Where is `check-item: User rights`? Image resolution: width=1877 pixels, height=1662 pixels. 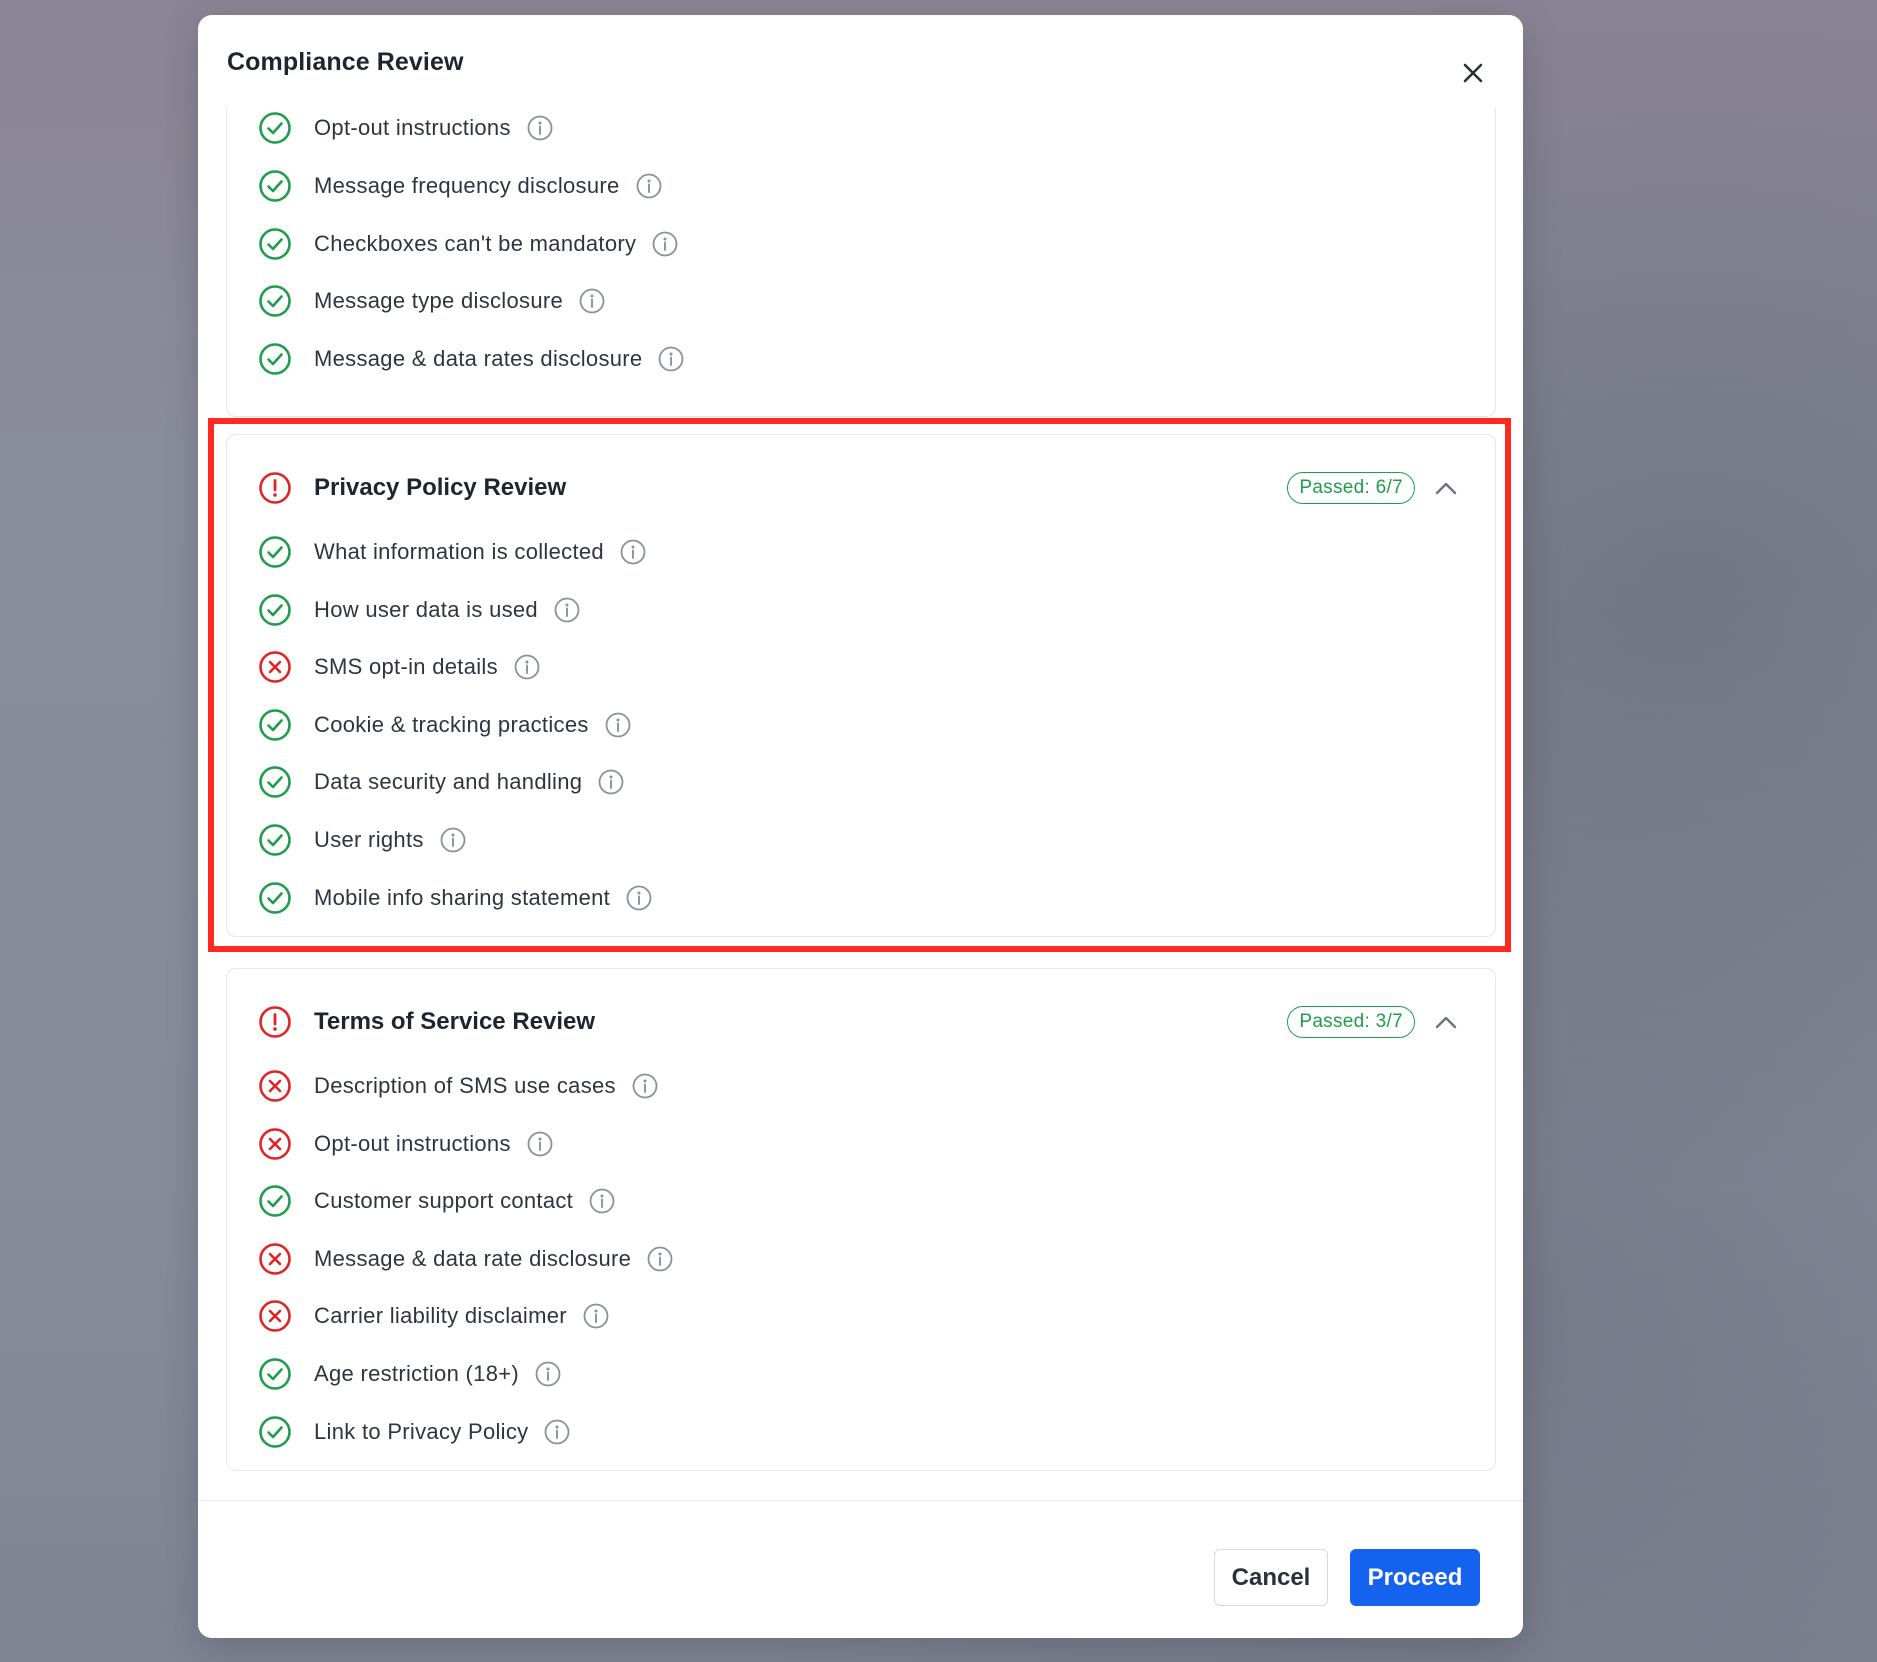
check-item: User rights is located at coordinates (362, 840).